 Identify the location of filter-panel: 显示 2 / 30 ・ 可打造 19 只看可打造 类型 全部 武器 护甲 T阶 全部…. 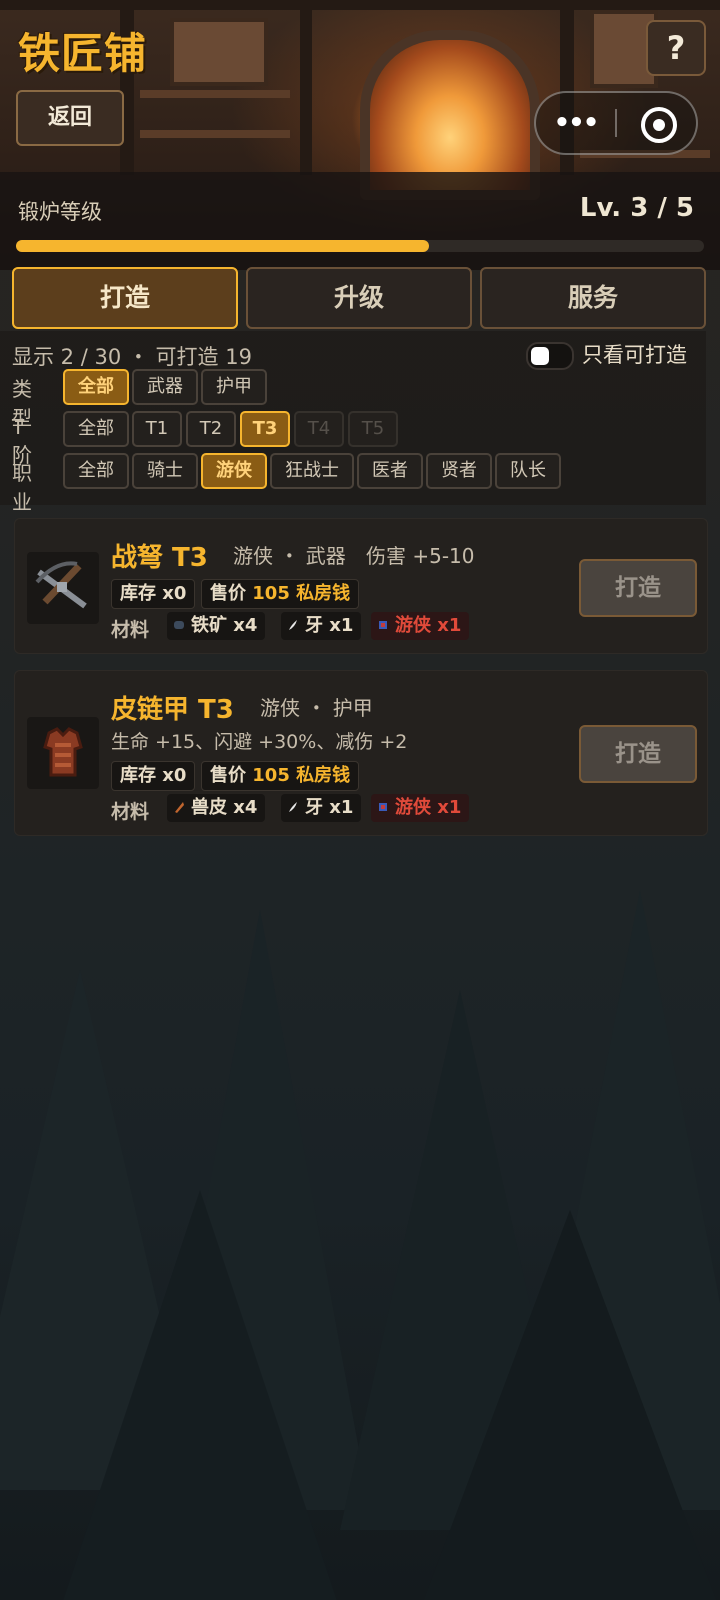
(353, 422).